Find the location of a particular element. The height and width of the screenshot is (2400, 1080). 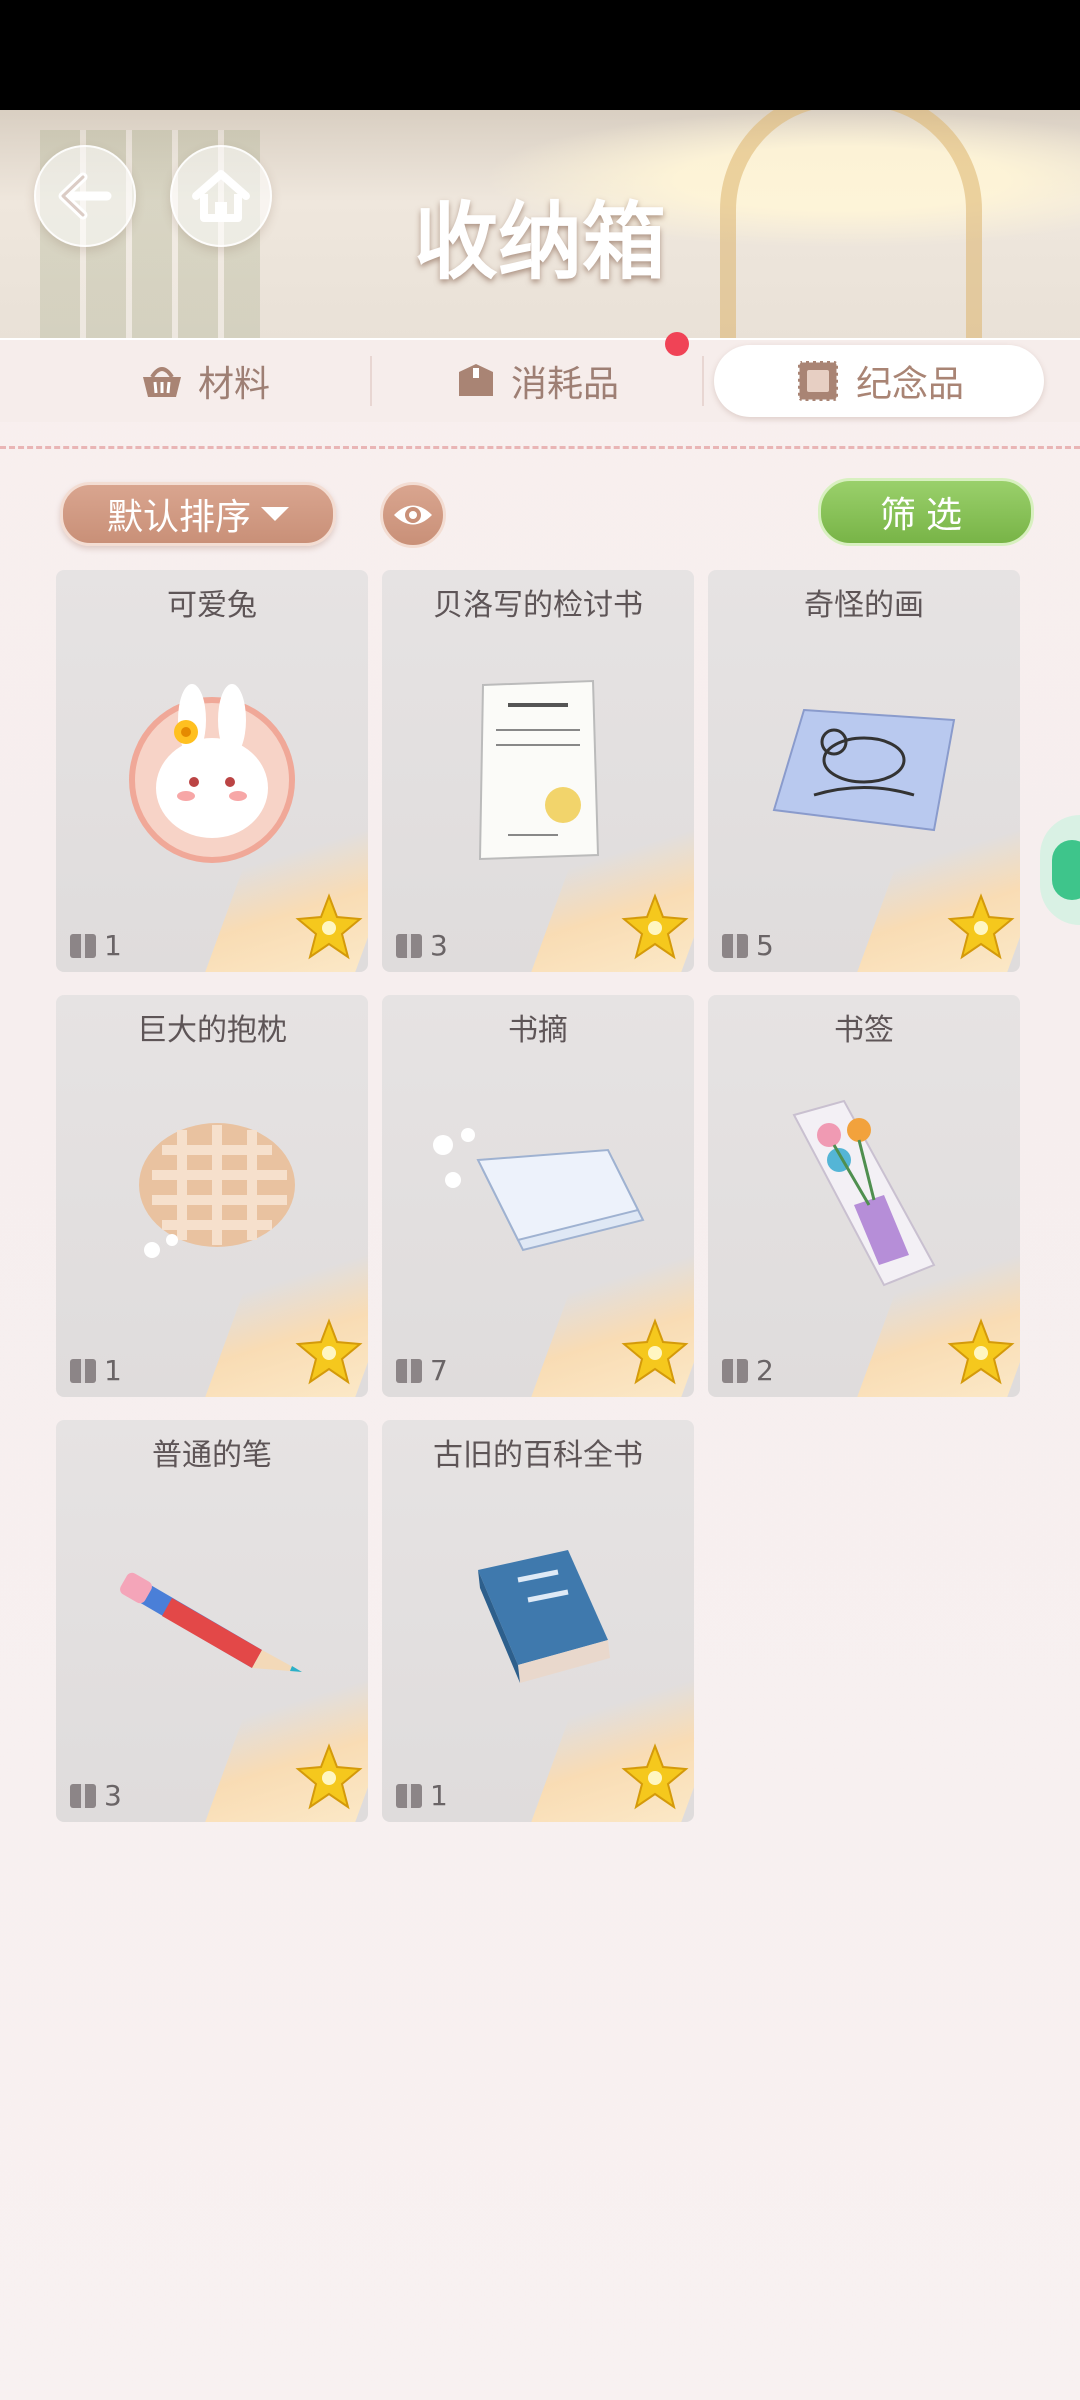

notification-badge is located at coordinates (677, 344).